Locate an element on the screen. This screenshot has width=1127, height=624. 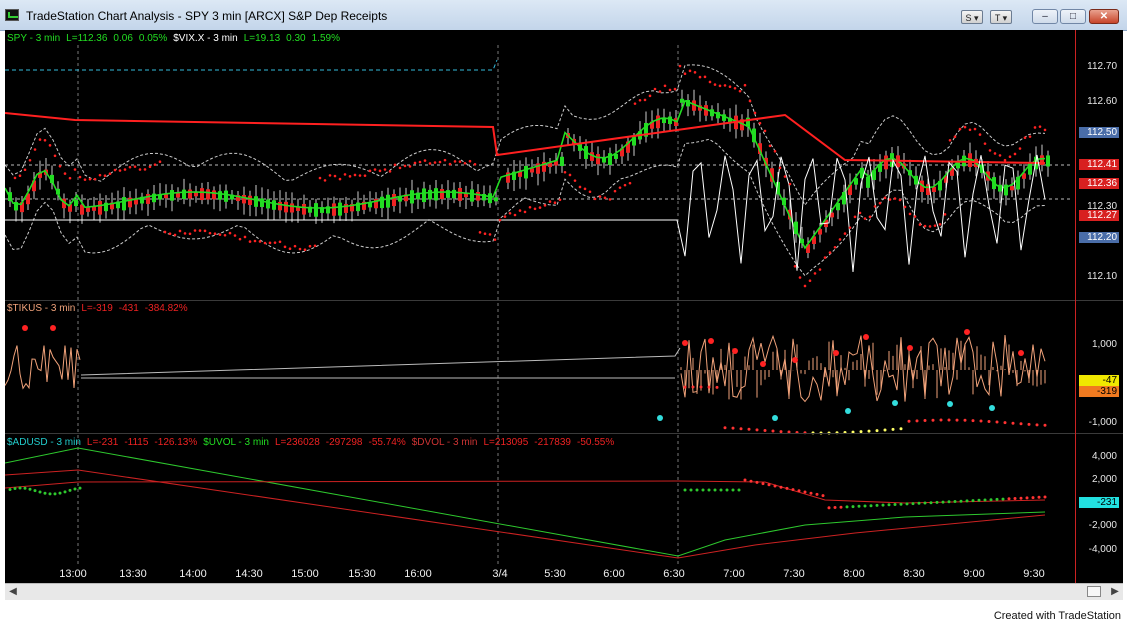
long-moving-average is located at coordinates (525, 138).